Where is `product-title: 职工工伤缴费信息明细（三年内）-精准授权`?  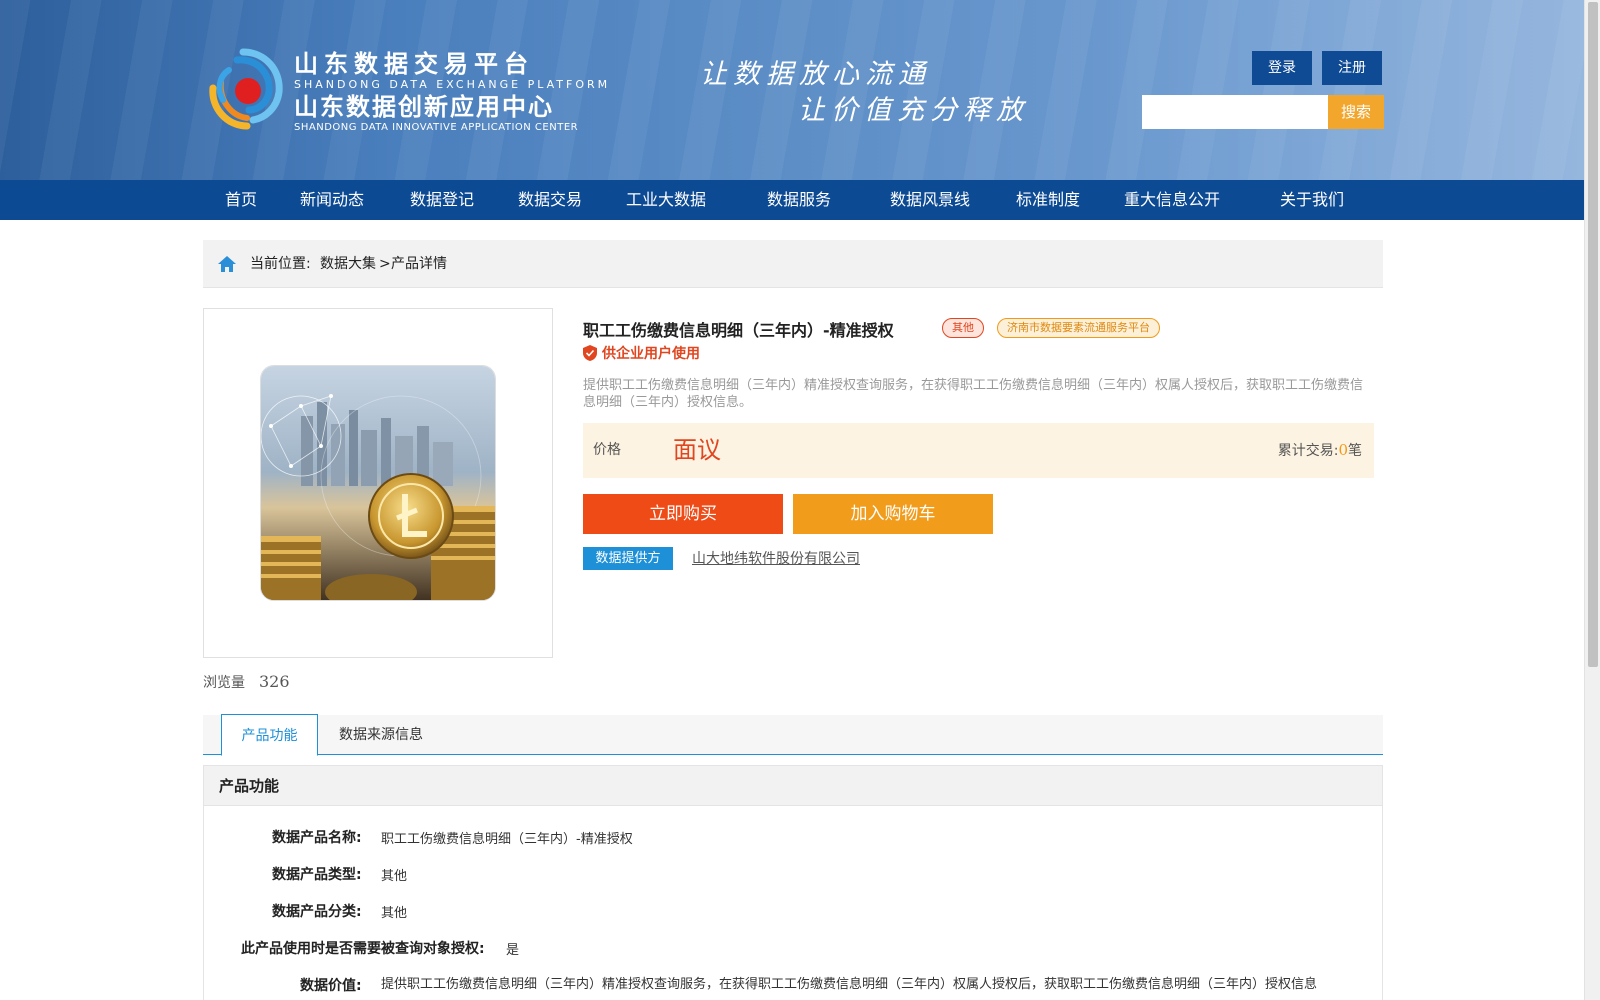 product-title: 职工工伤缴费信息明细（三年内）-精准授权 is located at coordinates (738, 330).